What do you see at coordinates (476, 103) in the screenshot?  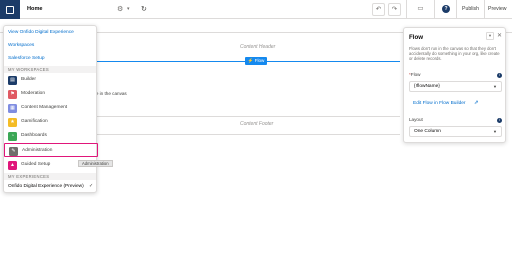 I see `external-link-icon: ⇗` at bounding box center [476, 103].